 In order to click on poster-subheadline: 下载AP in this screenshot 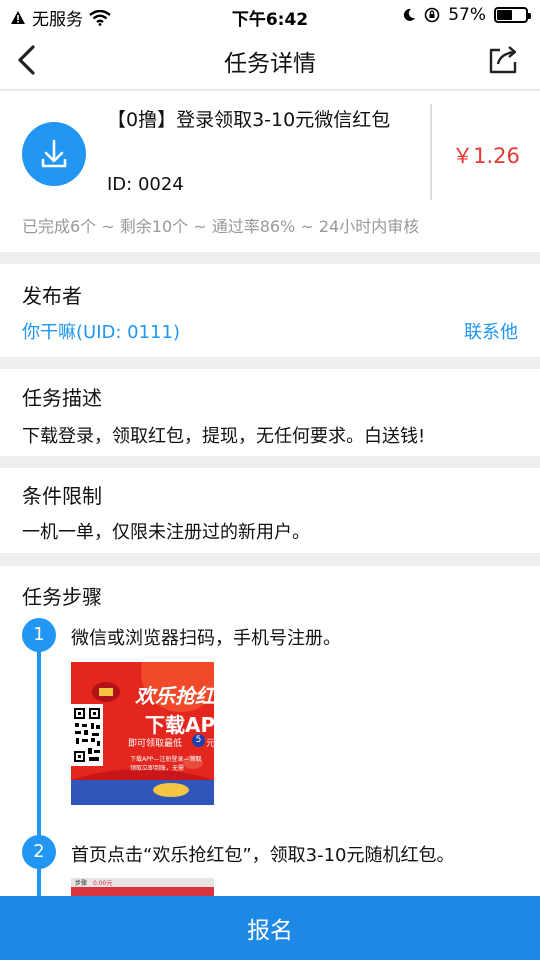, I will do `click(179, 725)`.